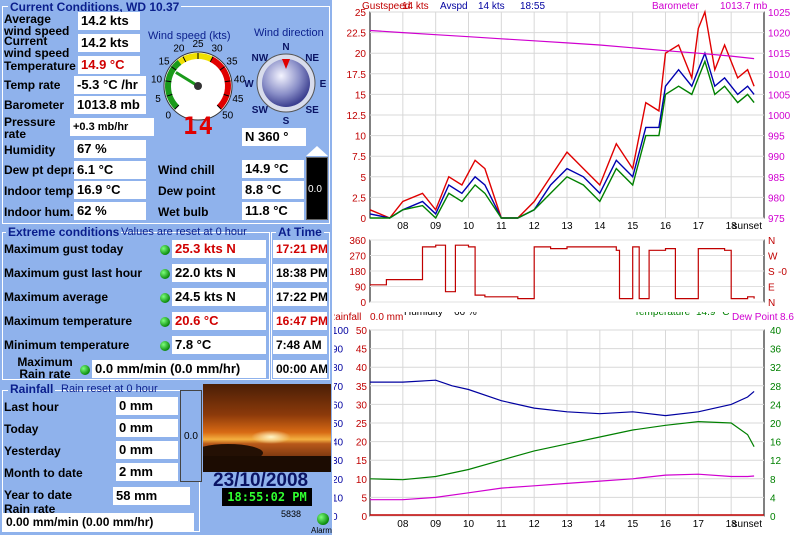 The height and width of the screenshot is (535, 797). I want to click on chart3-y-mid-tick: 5, so click(364, 498).